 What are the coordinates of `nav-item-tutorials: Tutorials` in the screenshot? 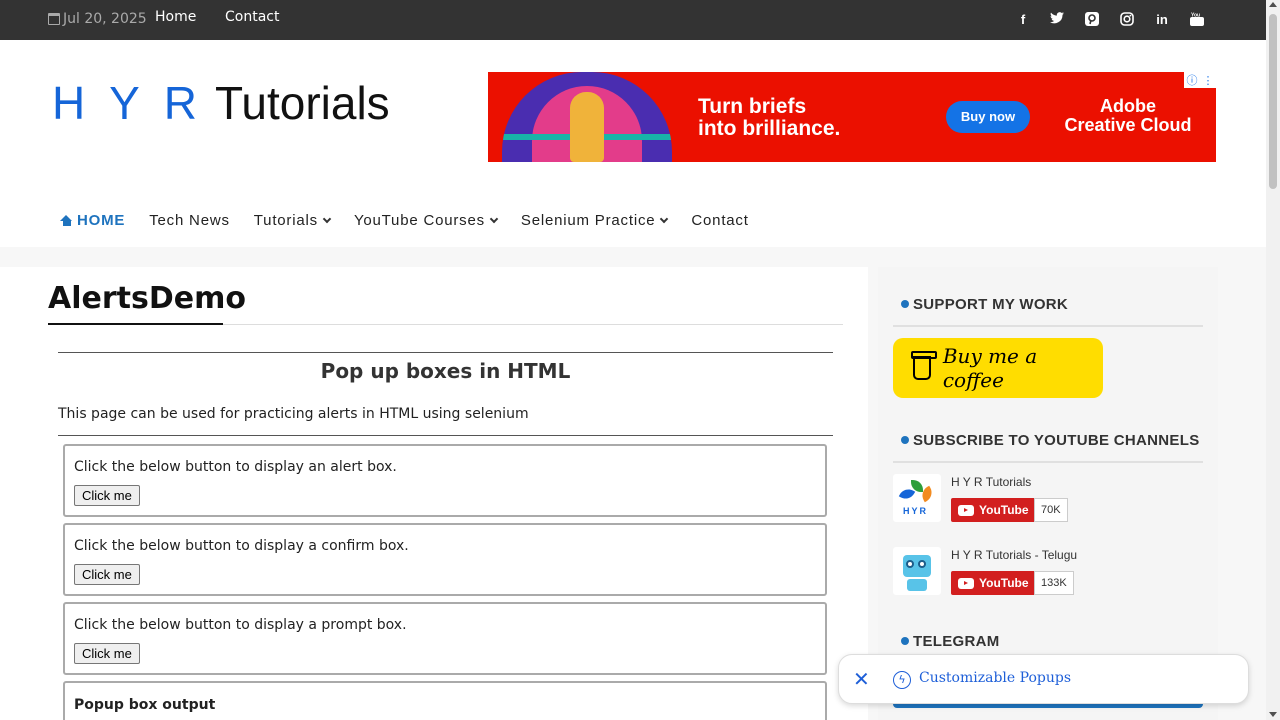 It's located at (293, 220).